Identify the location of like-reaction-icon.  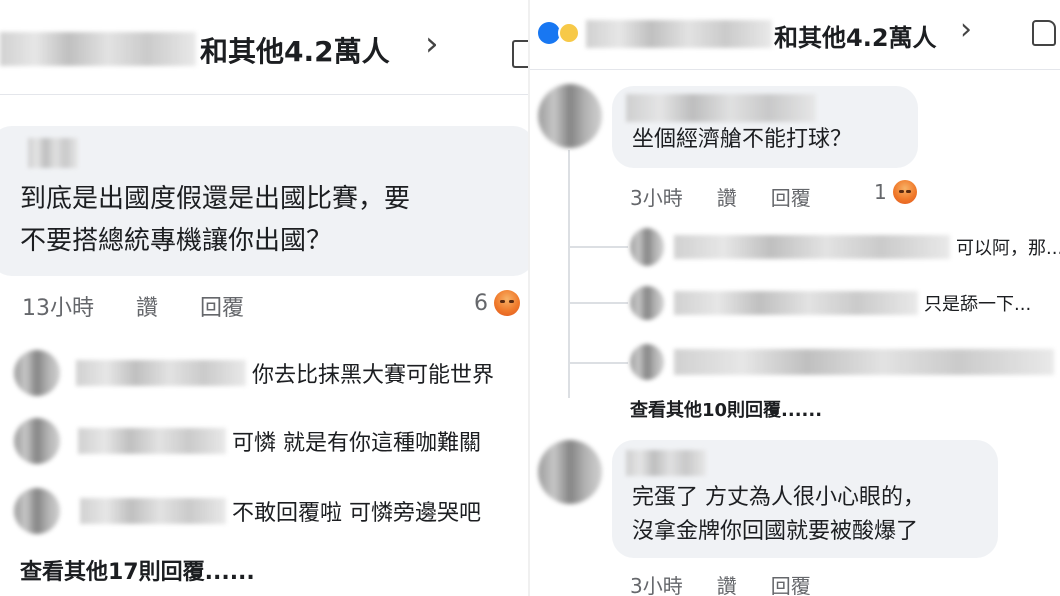
(549, 33).